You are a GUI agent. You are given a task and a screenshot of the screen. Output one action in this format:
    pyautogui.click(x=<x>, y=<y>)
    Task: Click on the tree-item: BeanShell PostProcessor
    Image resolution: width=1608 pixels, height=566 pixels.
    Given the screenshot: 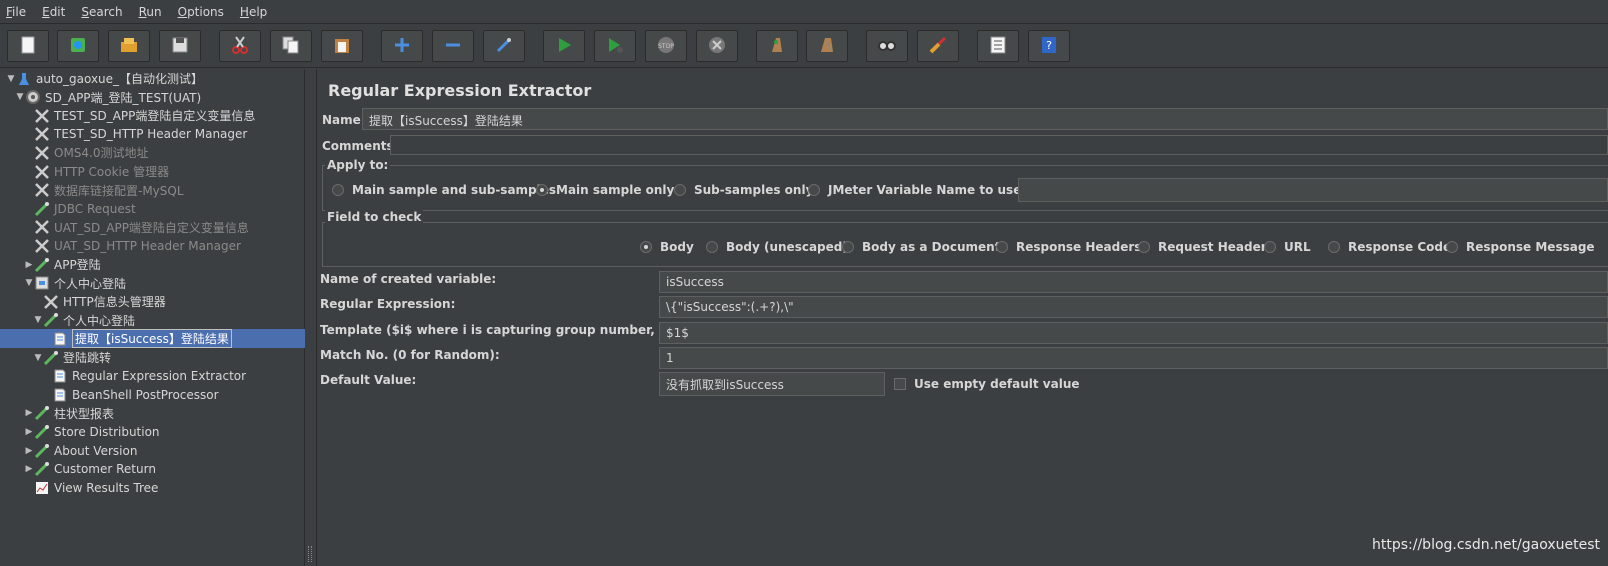 What is the action you would take?
    pyautogui.click(x=152, y=394)
    